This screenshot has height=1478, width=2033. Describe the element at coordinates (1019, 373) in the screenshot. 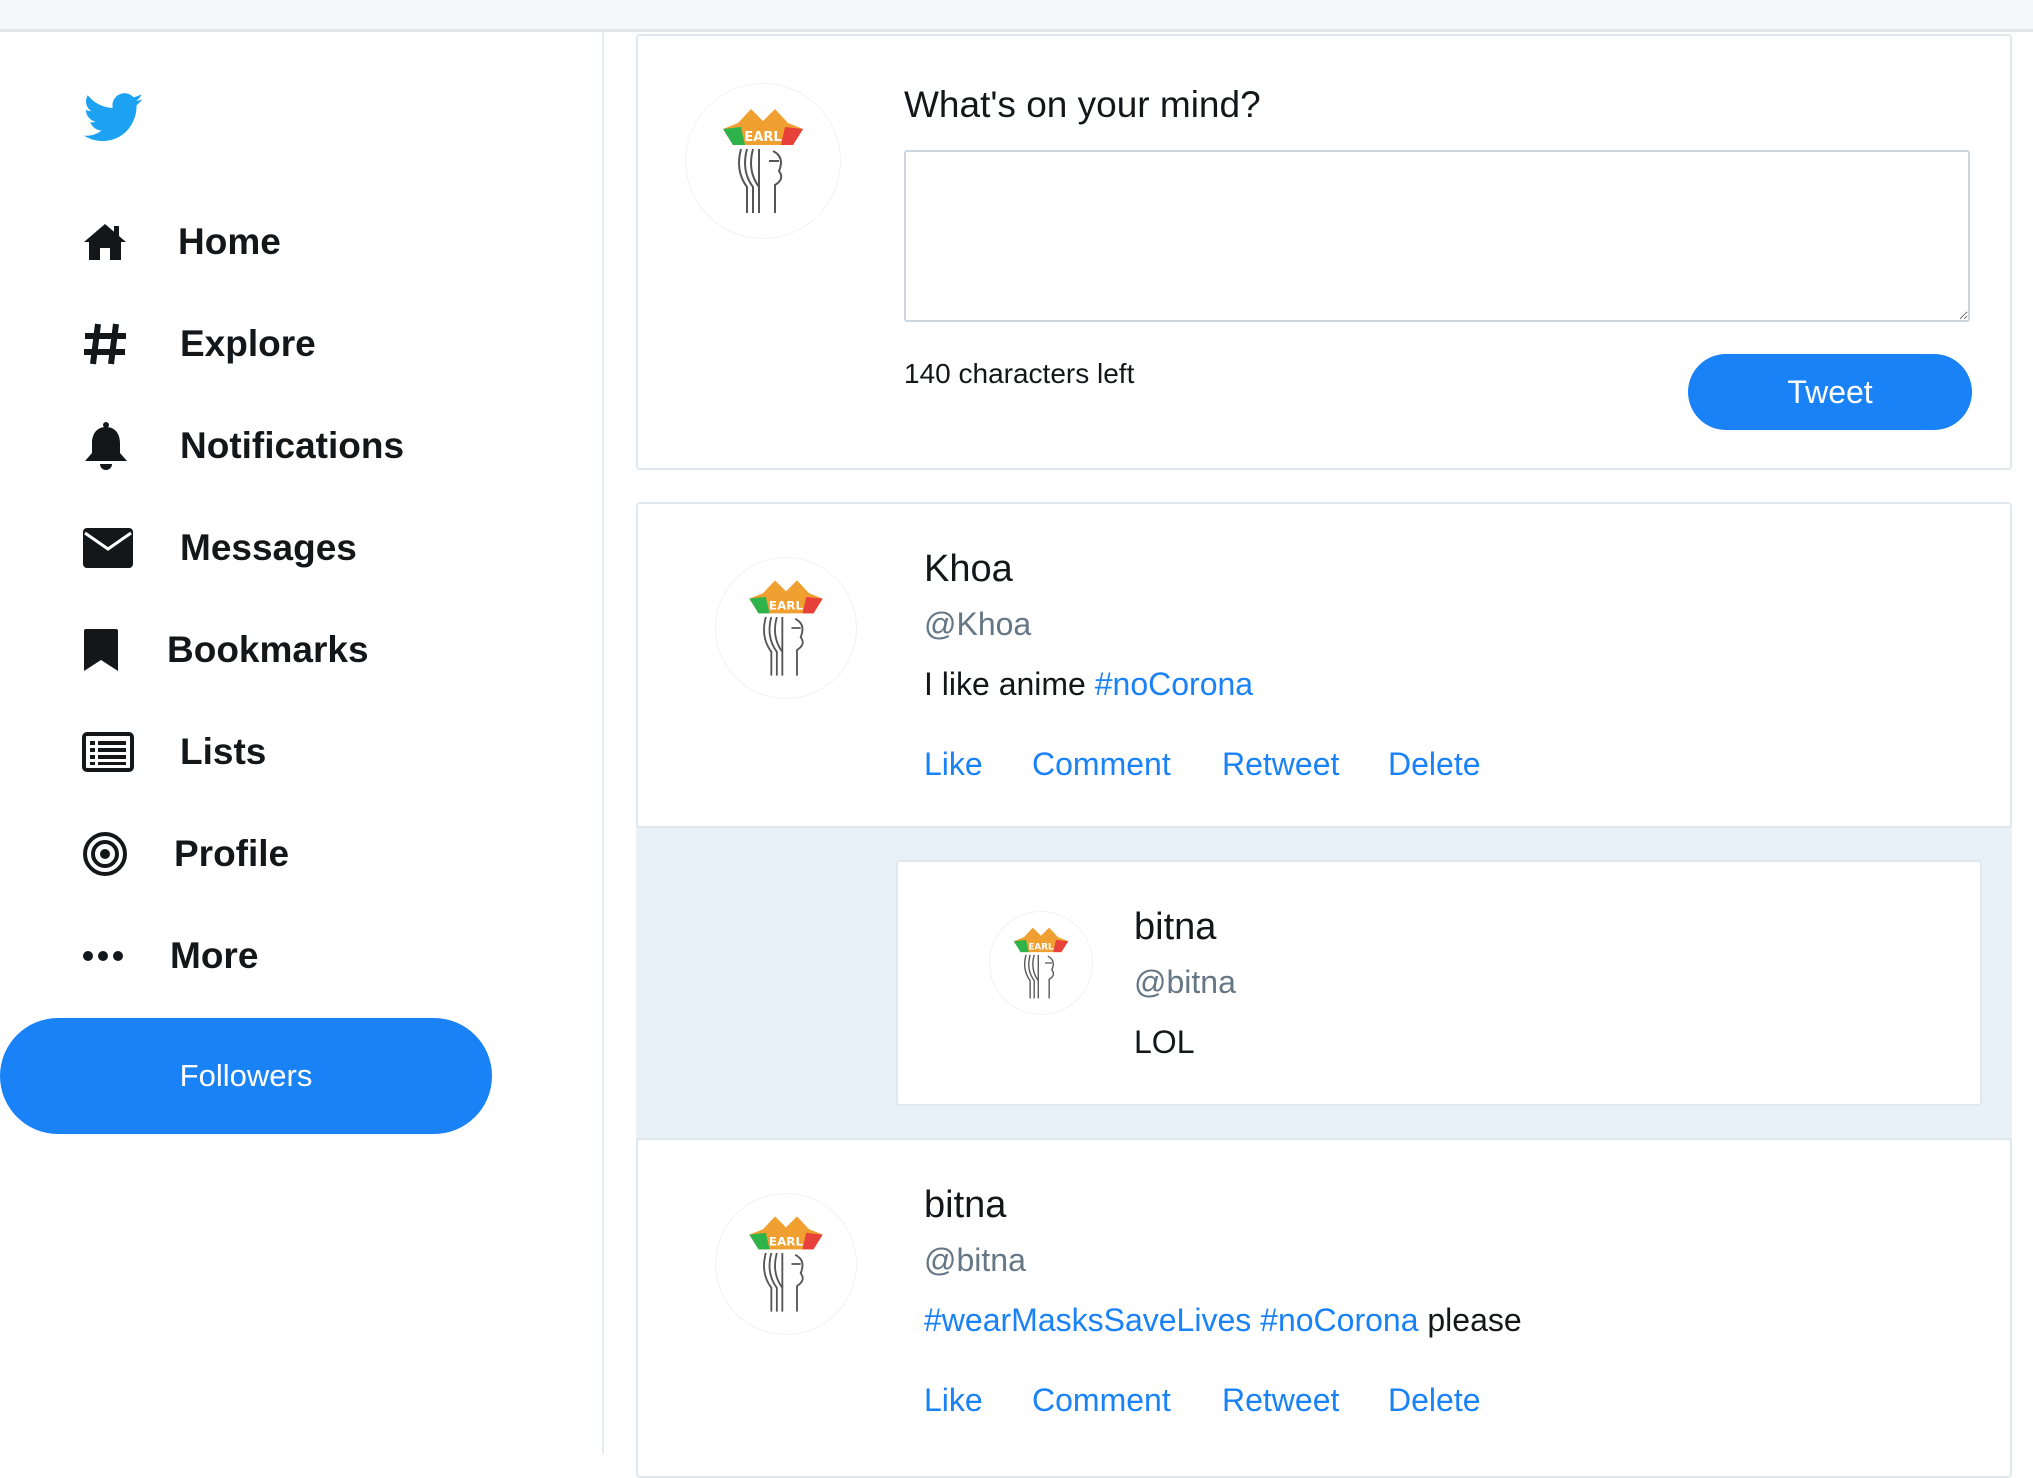

I see `characters-left: 140 characters left` at that location.